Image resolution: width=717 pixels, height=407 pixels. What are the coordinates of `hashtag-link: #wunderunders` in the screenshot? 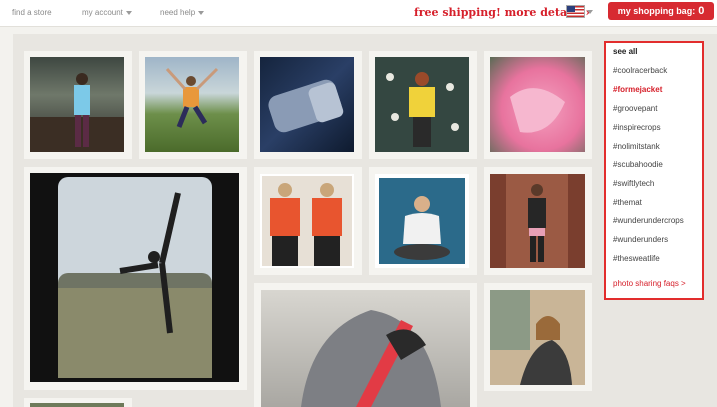 It's located at (640, 239).